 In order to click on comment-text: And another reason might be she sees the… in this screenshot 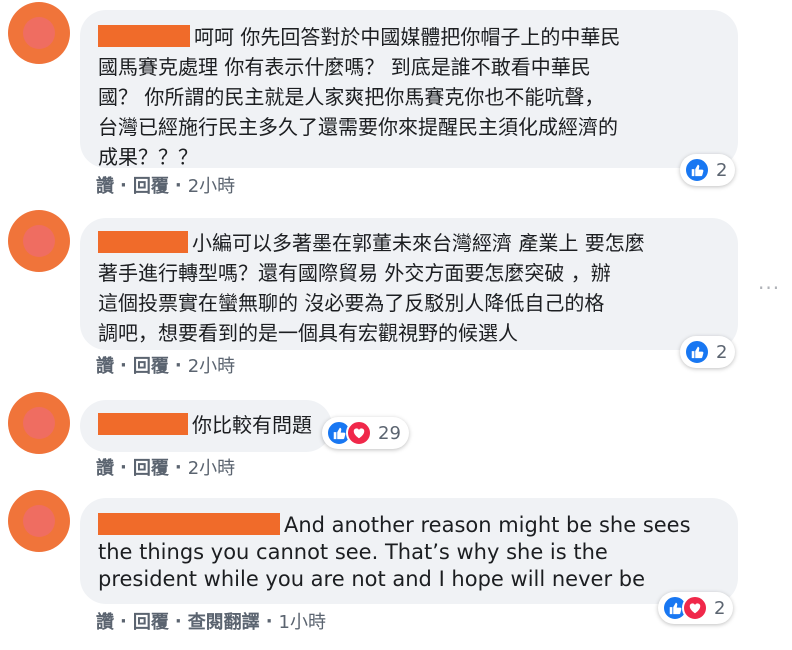, I will do `click(409, 552)`.